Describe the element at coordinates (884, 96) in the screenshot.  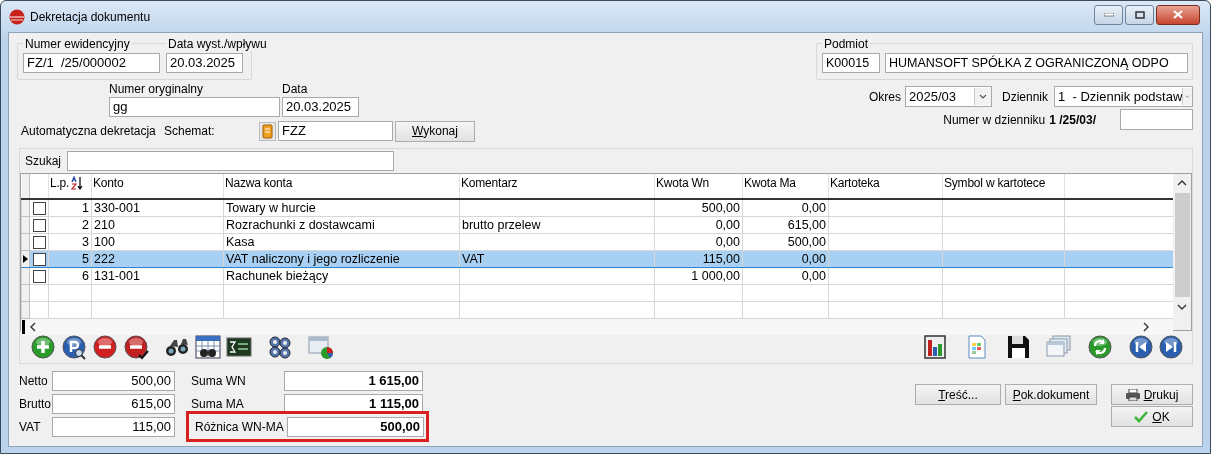
I see `field-label: Okres` at that location.